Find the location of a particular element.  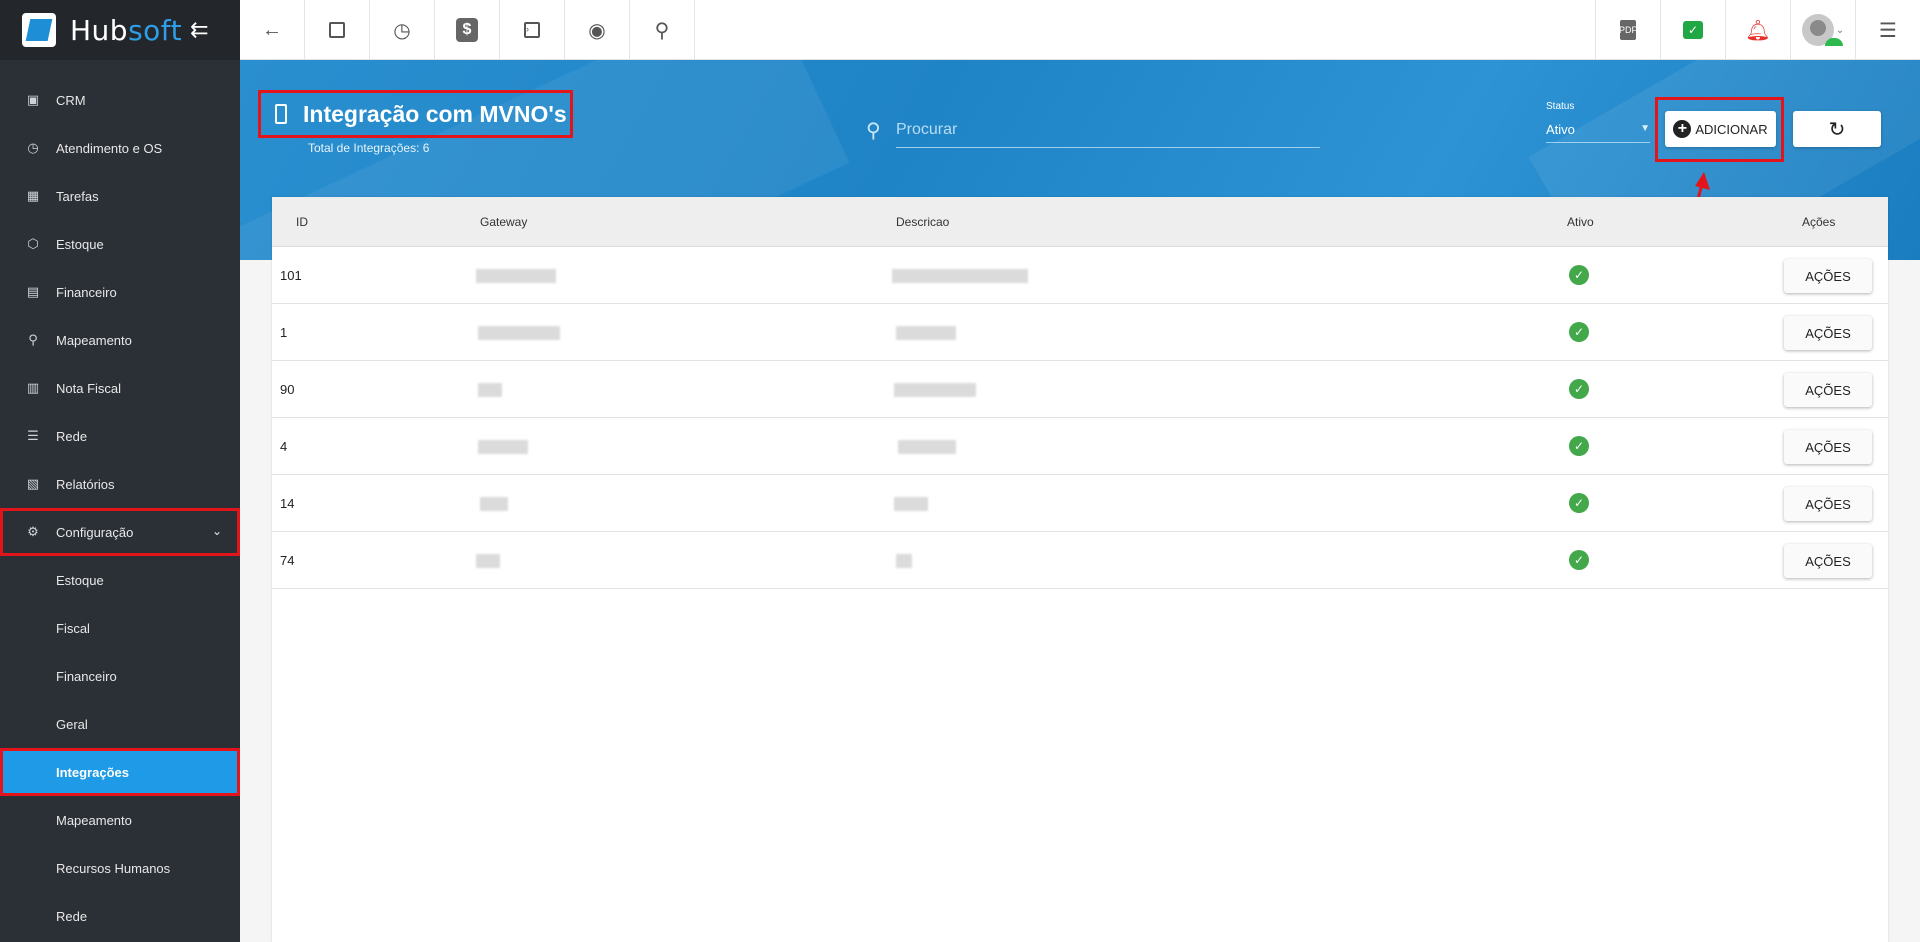

sidebar-item-label: Financeiro is located at coordinates (86, 292).